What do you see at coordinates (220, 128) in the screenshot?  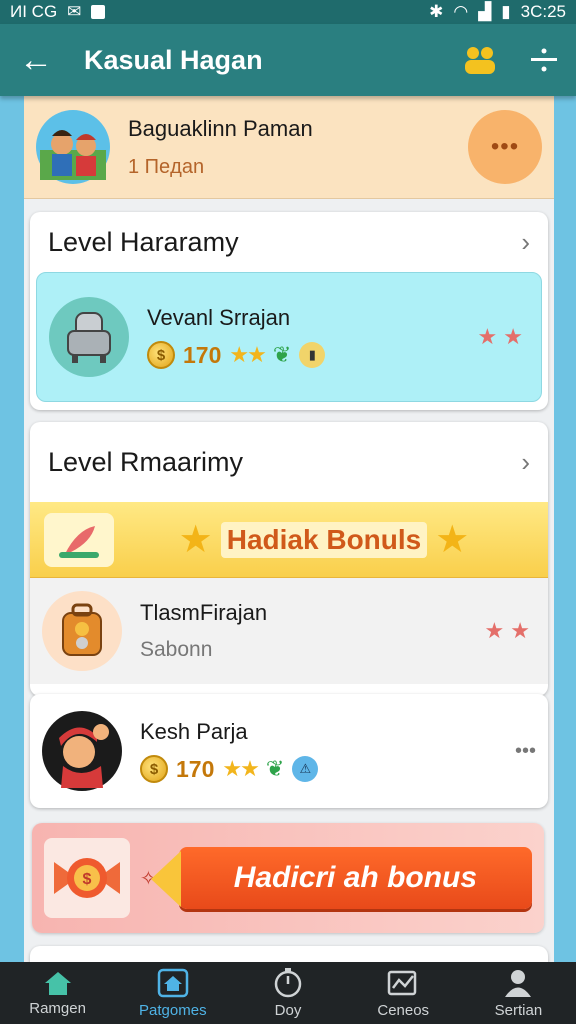 I see `profile-name: Baguaklinn Paman` at bounding box center [220, 128].